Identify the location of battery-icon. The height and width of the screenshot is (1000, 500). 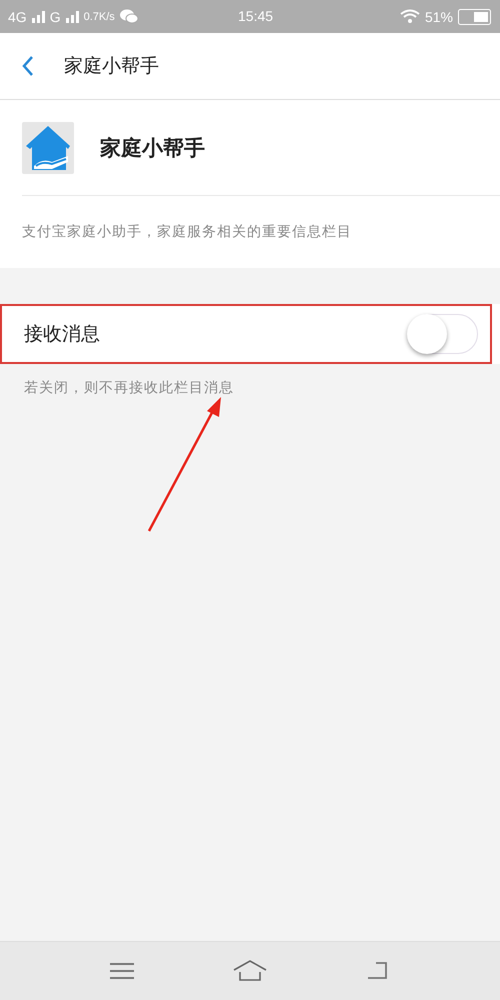
(475, 16).